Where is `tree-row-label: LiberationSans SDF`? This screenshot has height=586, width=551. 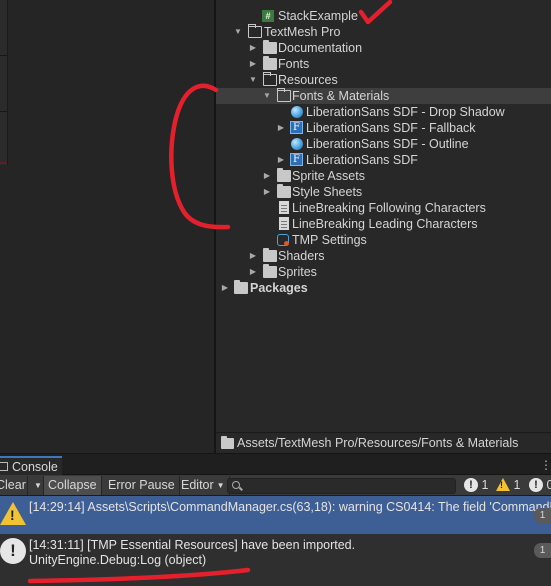 tree-row-label: LiberationSans SDF is located at coordinates (362, 160).